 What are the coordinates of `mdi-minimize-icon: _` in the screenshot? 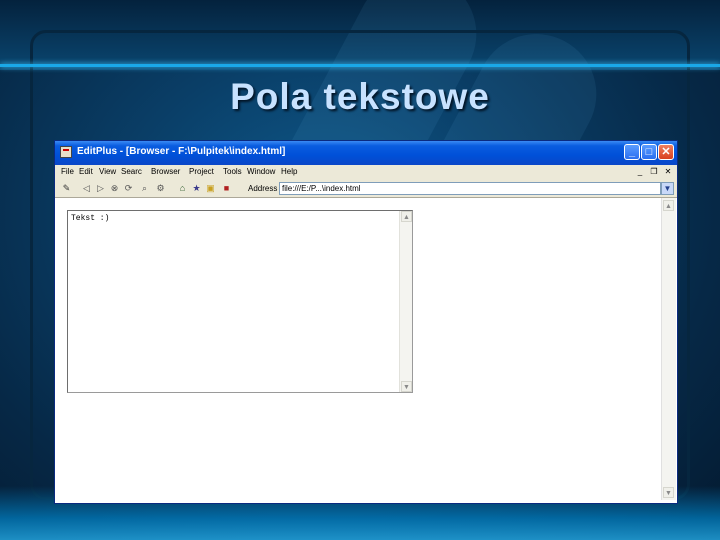 It's located at (640, 172).